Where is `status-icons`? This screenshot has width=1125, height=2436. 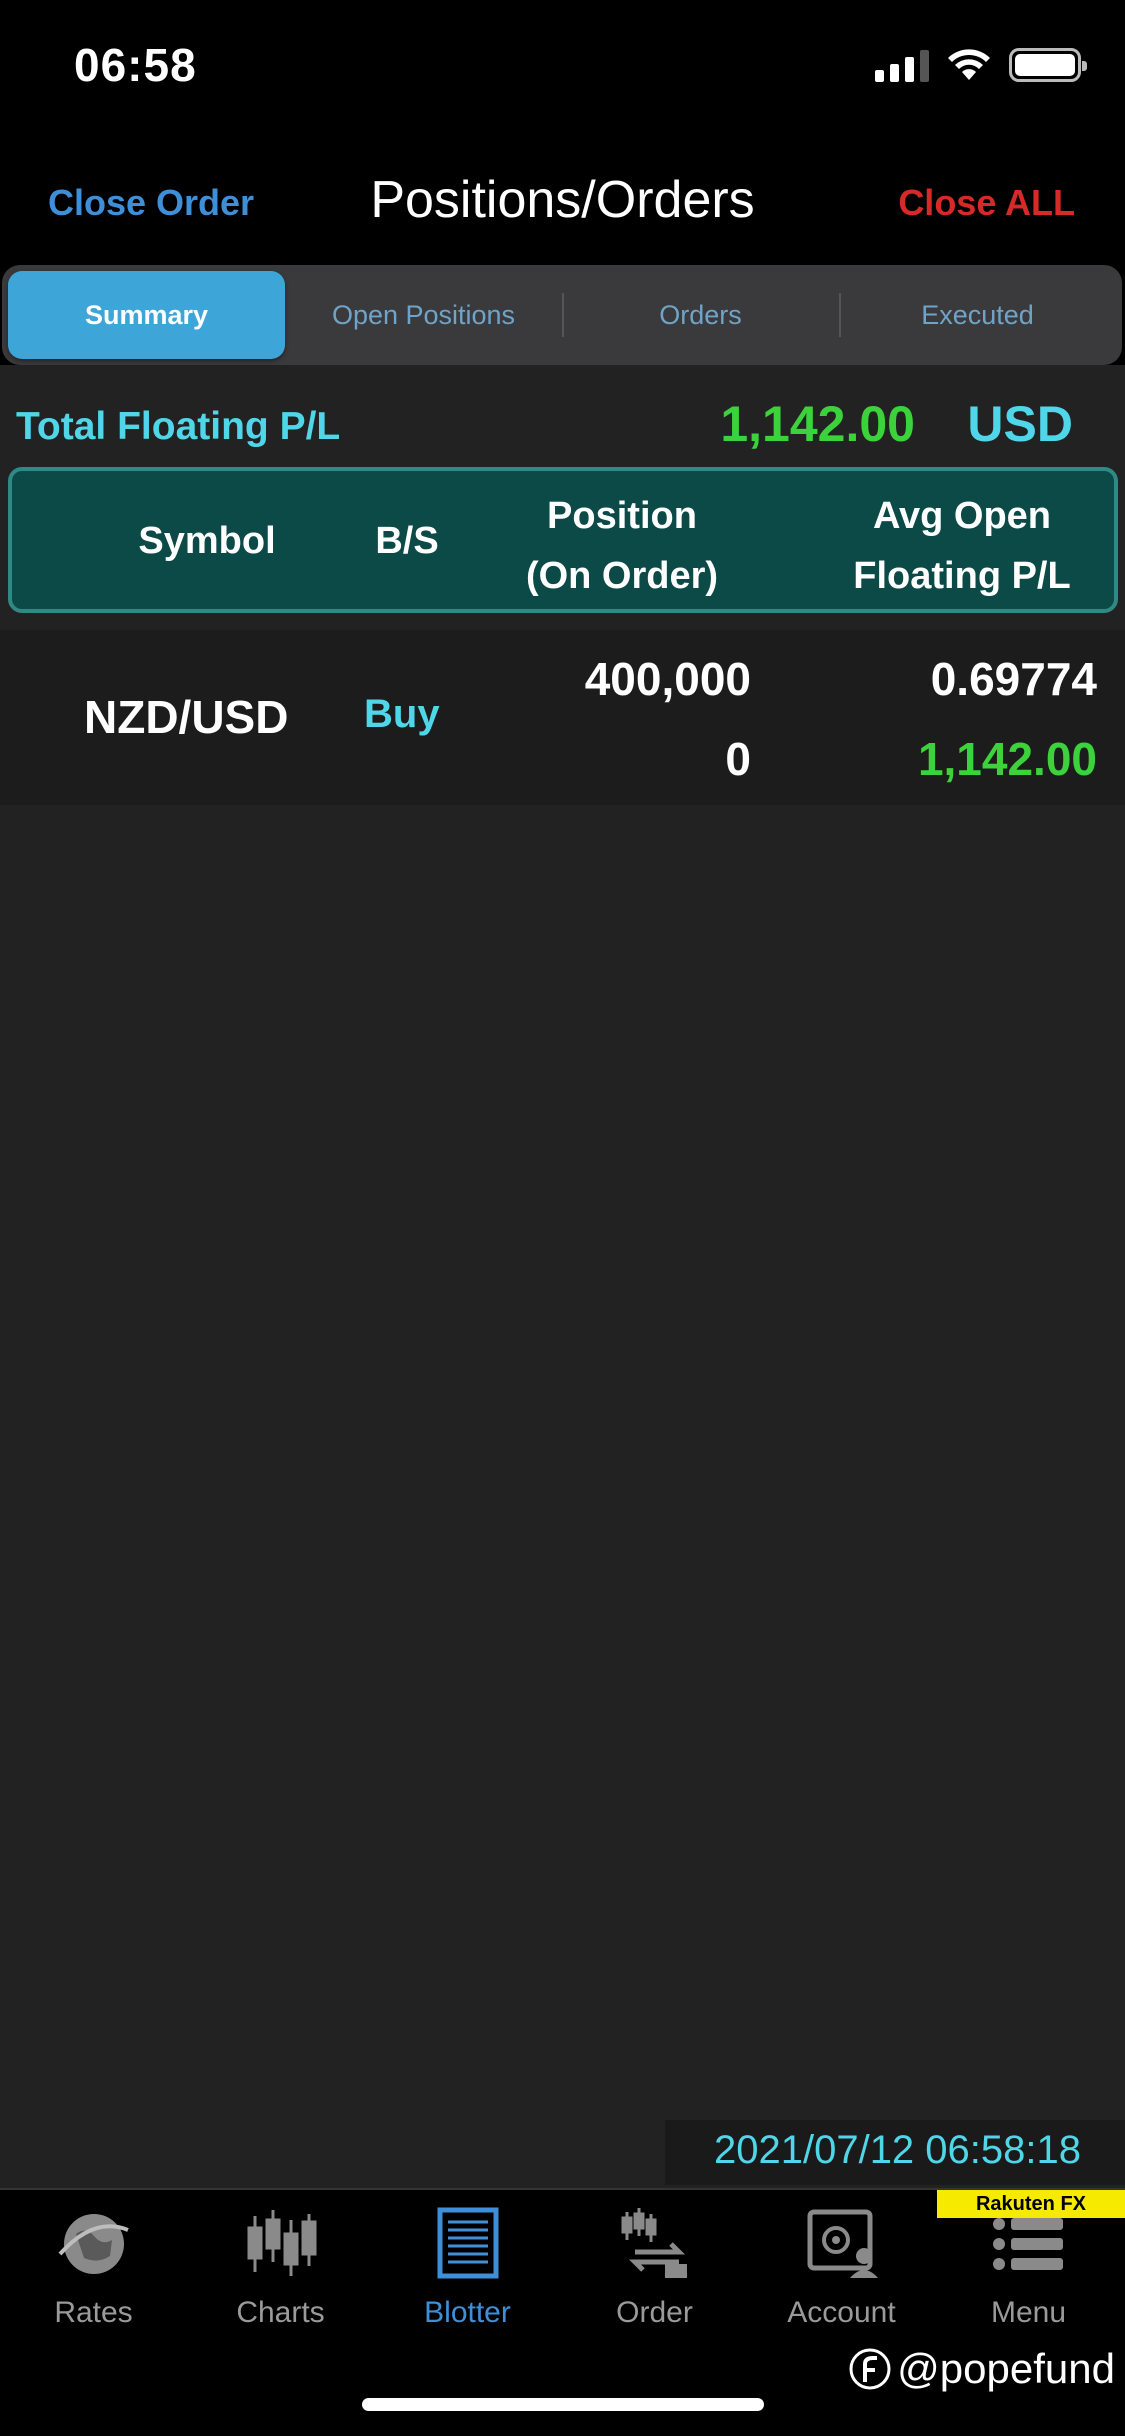
status-icons is located at coordinates (981, 65).